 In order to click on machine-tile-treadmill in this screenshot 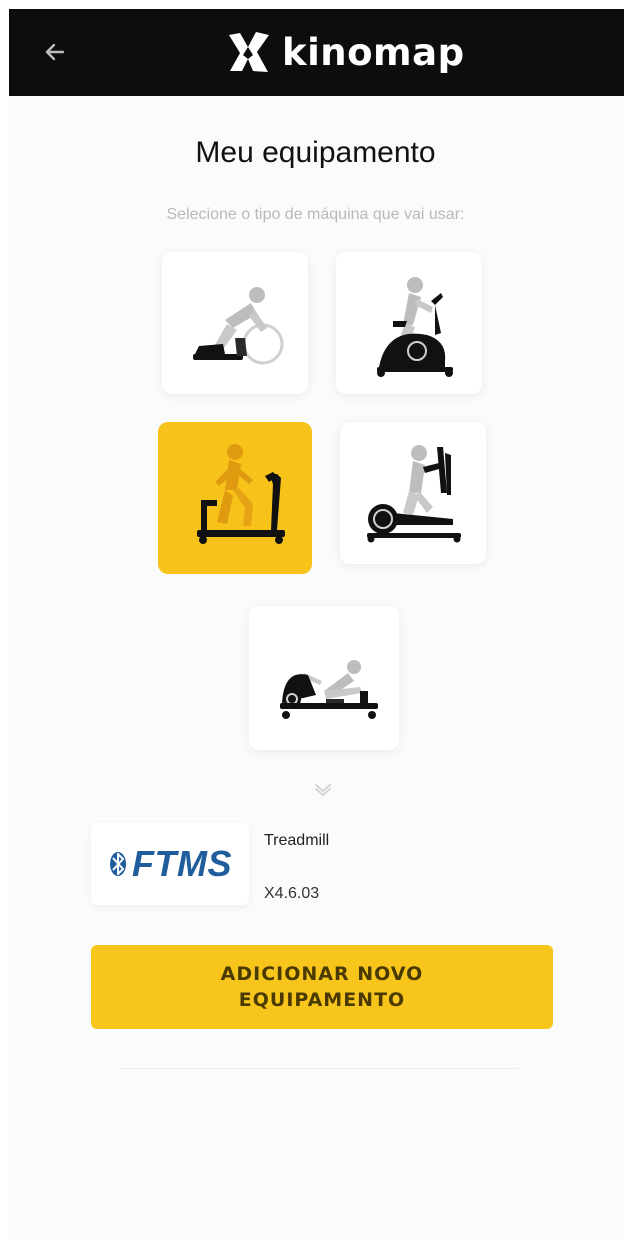, I will do `click(235, 498)`.